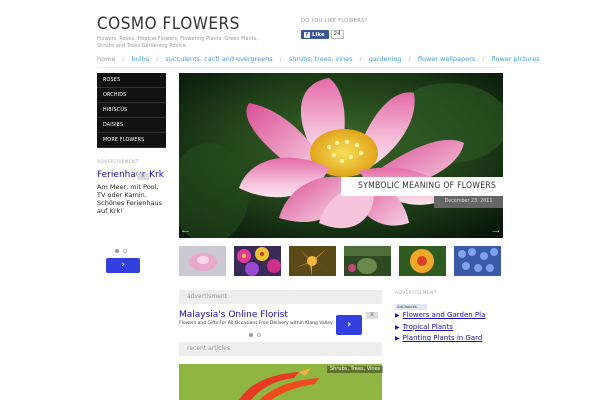 The height and width of the screenshot is (400, 600). I want to click on content-ad-pager, so click(255, 335).